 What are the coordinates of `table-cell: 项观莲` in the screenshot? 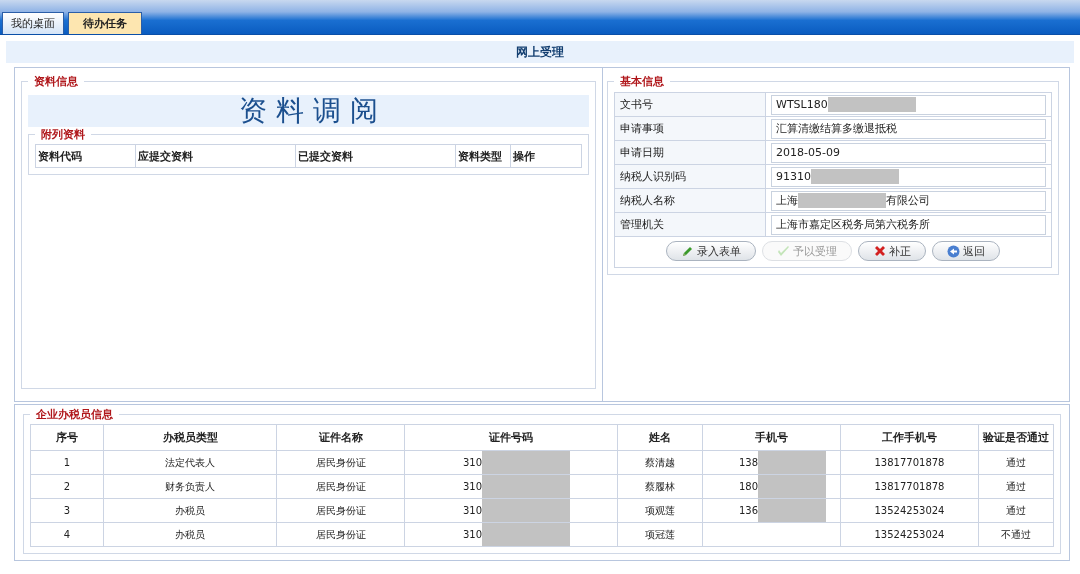 It's located at (660, 510).